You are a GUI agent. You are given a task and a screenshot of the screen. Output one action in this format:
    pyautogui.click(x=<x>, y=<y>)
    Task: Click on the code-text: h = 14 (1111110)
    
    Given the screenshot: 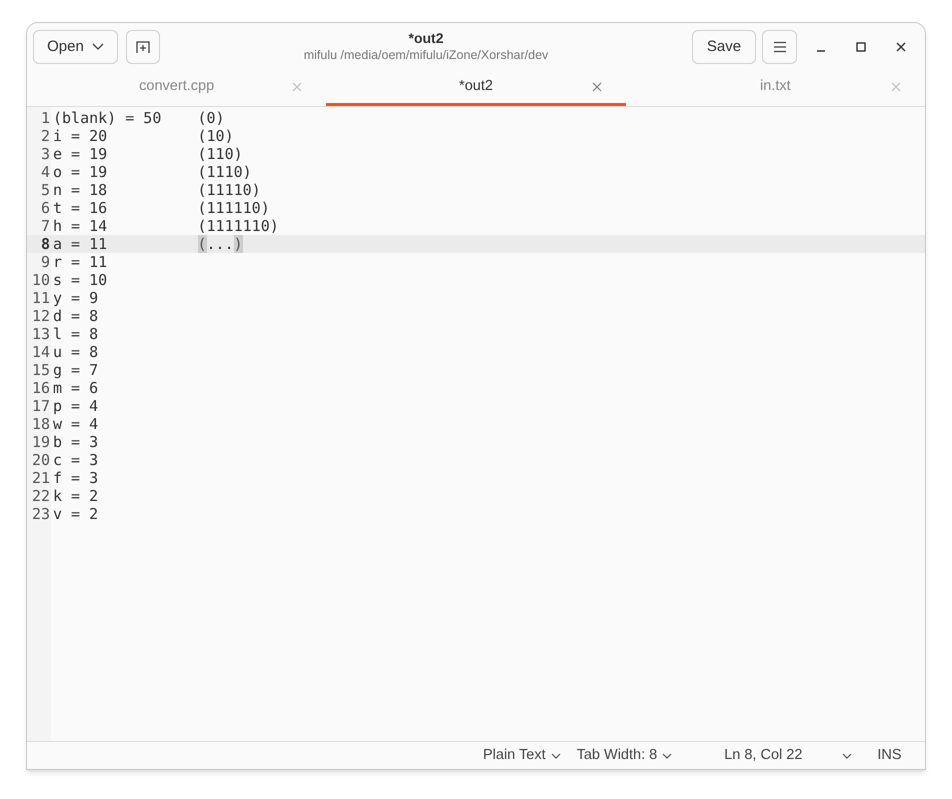 What is the action you would take?
    pyautogui.click(x=166, y=226)
    